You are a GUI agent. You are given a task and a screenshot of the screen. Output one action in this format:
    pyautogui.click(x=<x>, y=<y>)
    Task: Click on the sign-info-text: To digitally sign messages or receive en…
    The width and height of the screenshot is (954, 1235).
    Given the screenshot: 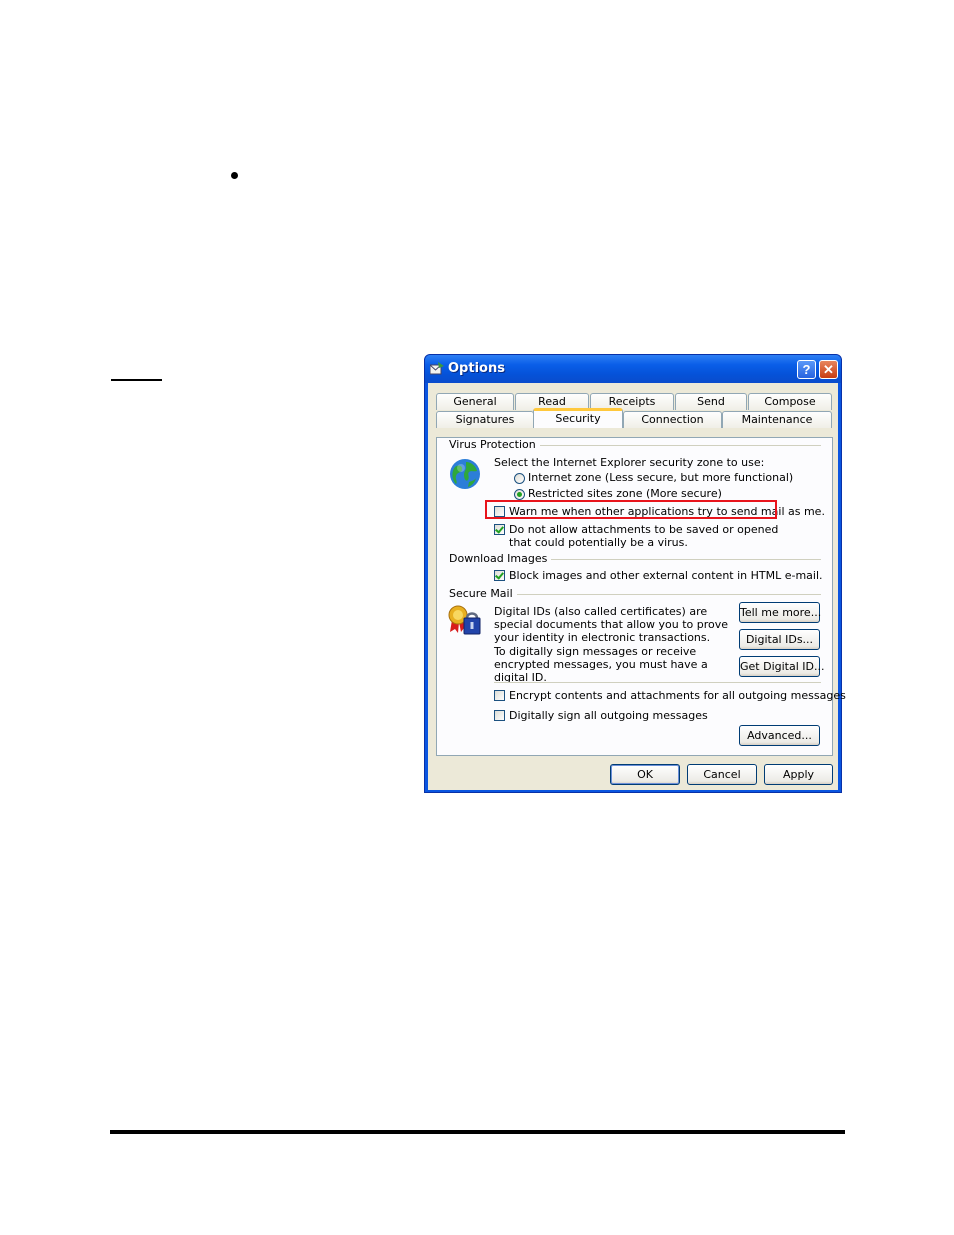 What is the action you would take?
    pyautogui.click(x=601, y=664)
    